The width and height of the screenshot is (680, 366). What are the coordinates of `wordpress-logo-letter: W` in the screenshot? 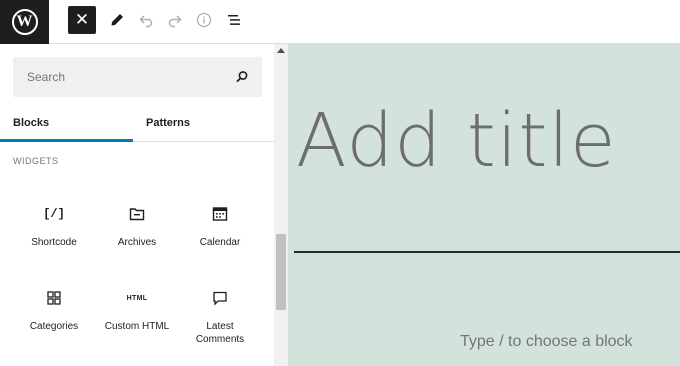 It's located at (24, 21).